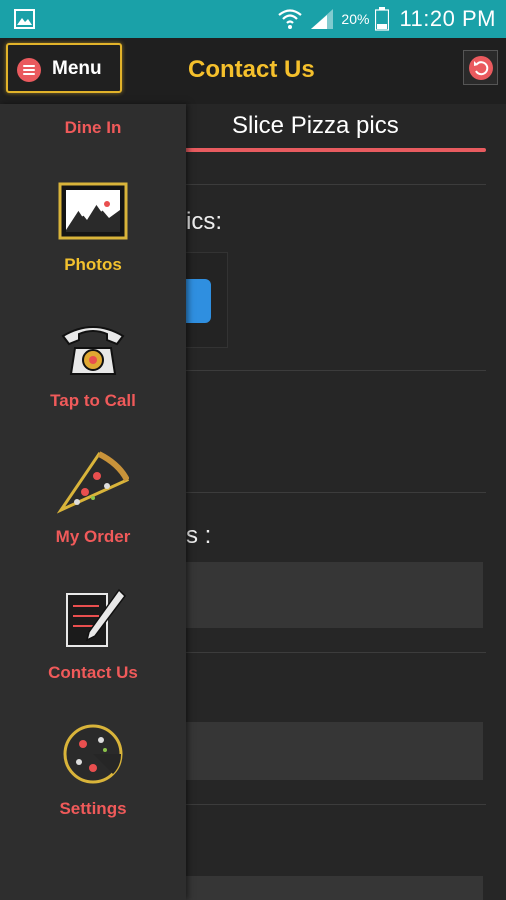 The width and height of the screenshot is (506, 900). I want to click on drawer-item-tap-to-call: Tap to Call, so click(93, 364).